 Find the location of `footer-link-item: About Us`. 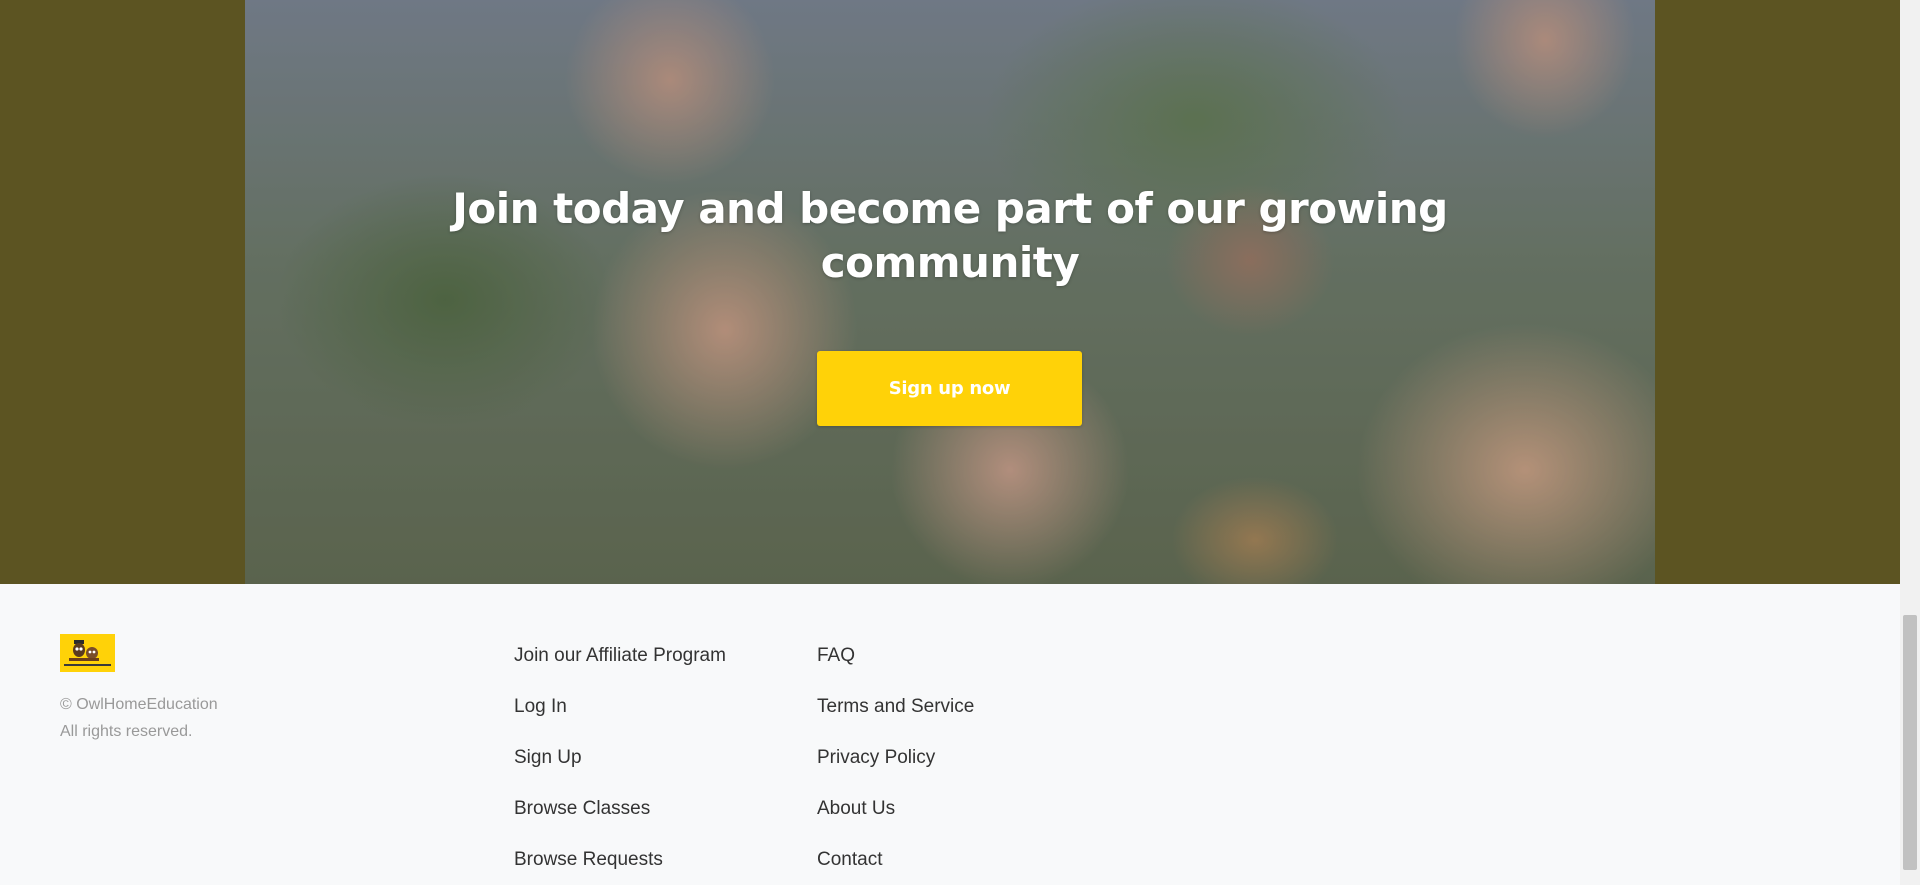

footer-link-item: About Us is located at coordinates (895, 822).